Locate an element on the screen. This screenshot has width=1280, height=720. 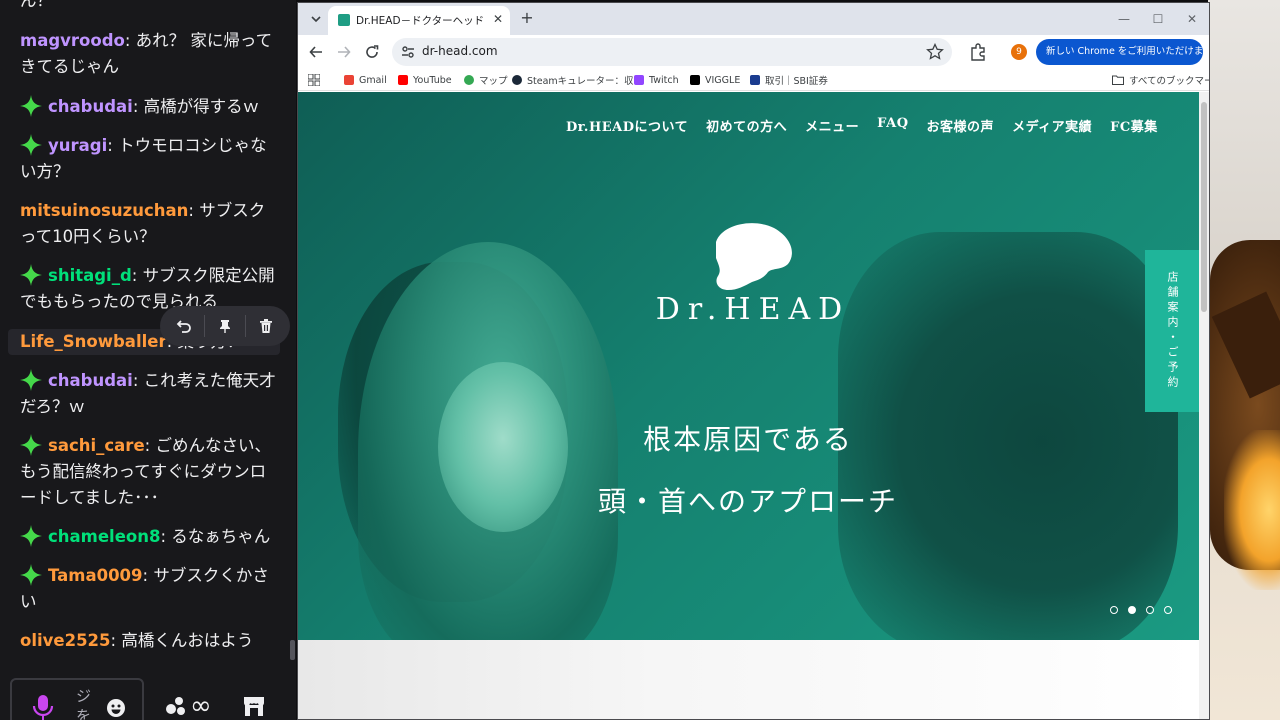
bookmark-star-icon is located at coordinates (935, 52).